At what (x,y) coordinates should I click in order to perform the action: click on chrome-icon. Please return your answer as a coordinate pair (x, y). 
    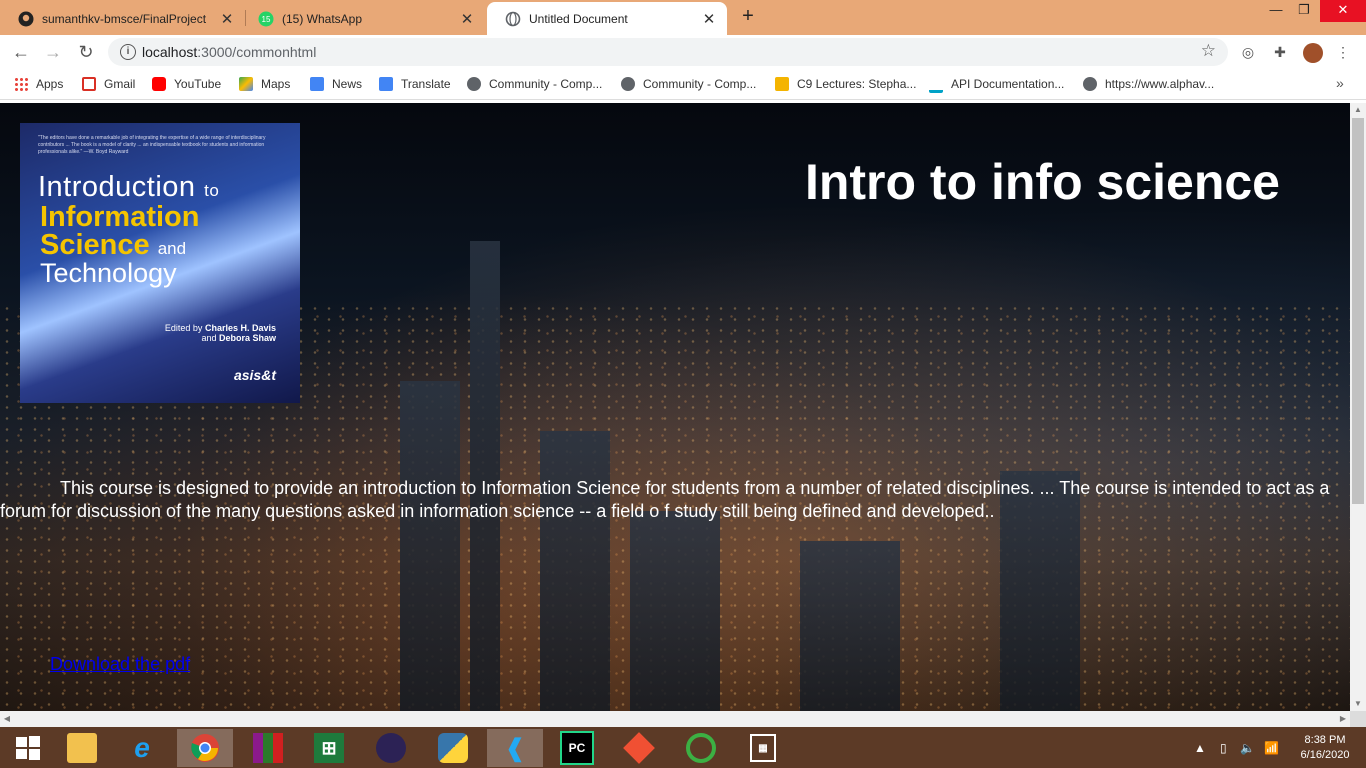
    Looking at the image, I should click on (205, 748).